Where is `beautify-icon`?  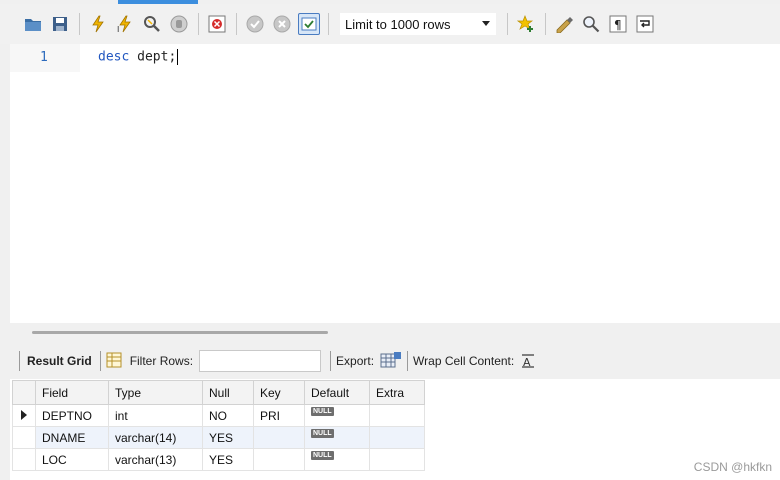 beautify-icon is located at coordinates (564, 24).